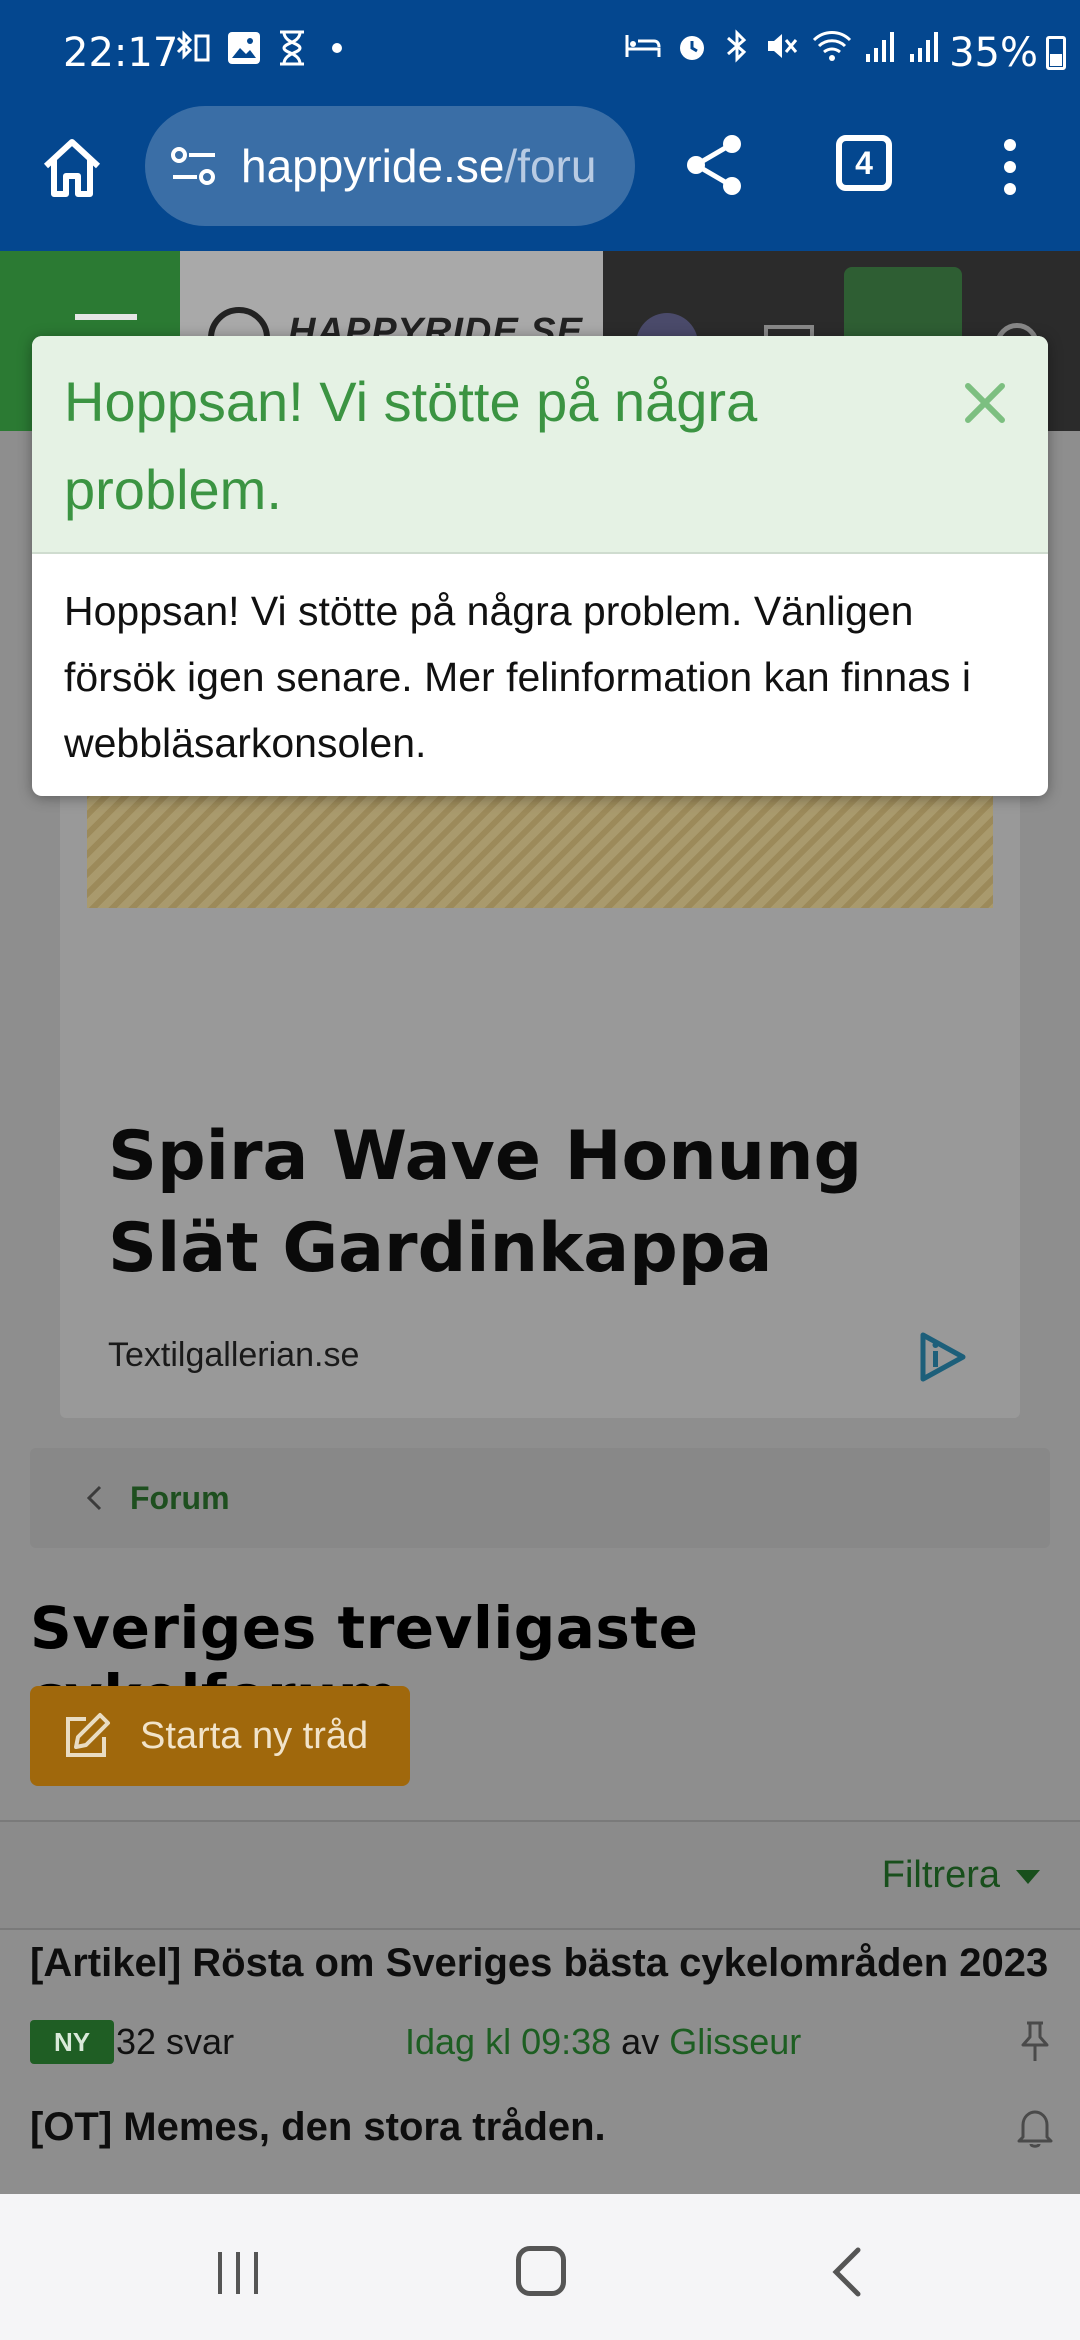 The width and height of the screenshot is (1080, 2340). Describe the element at coordinates (941, 1875) in the screenshot. I see `filter-button: Filtrera` at that location.